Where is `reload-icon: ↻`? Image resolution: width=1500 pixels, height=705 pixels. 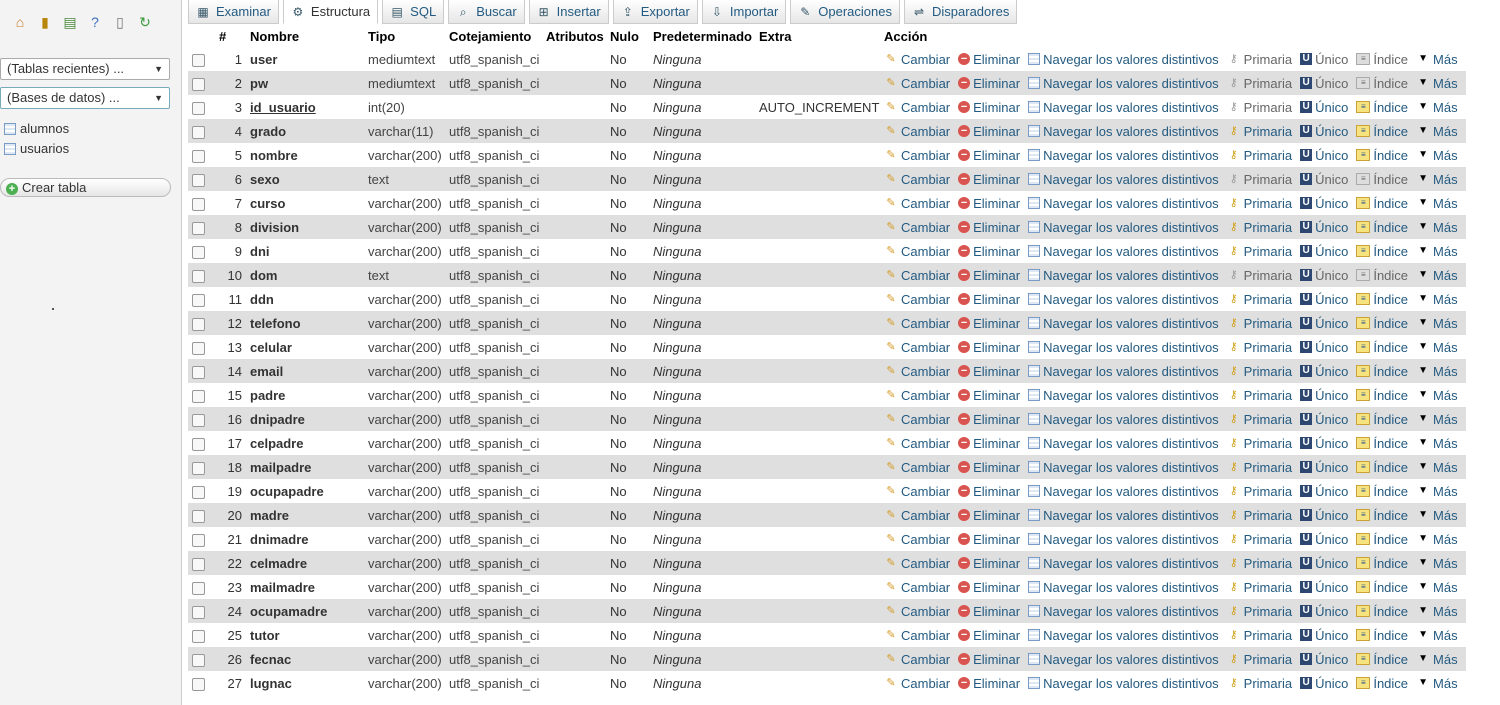 reload-icon: ↻ is located at coordinates (145, 22).